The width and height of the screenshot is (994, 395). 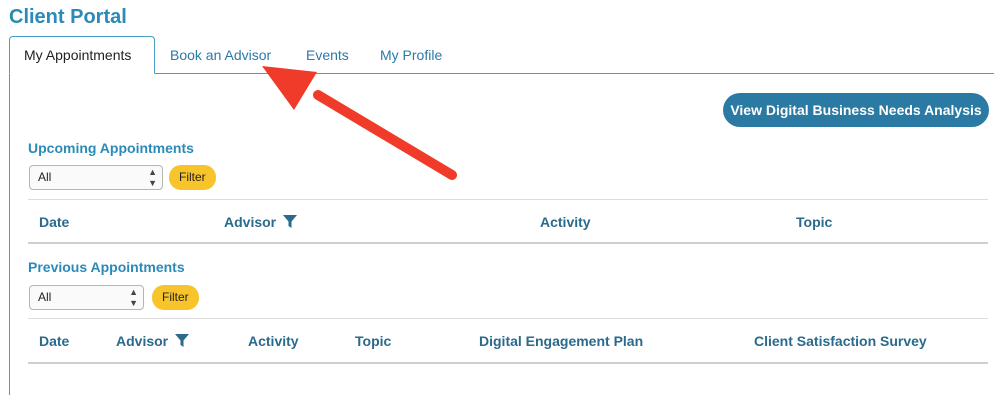 What do you see at coordinates (508, 363) in the screenshot?
I see `previous-table-header-border` at bounding box center [508, 363].